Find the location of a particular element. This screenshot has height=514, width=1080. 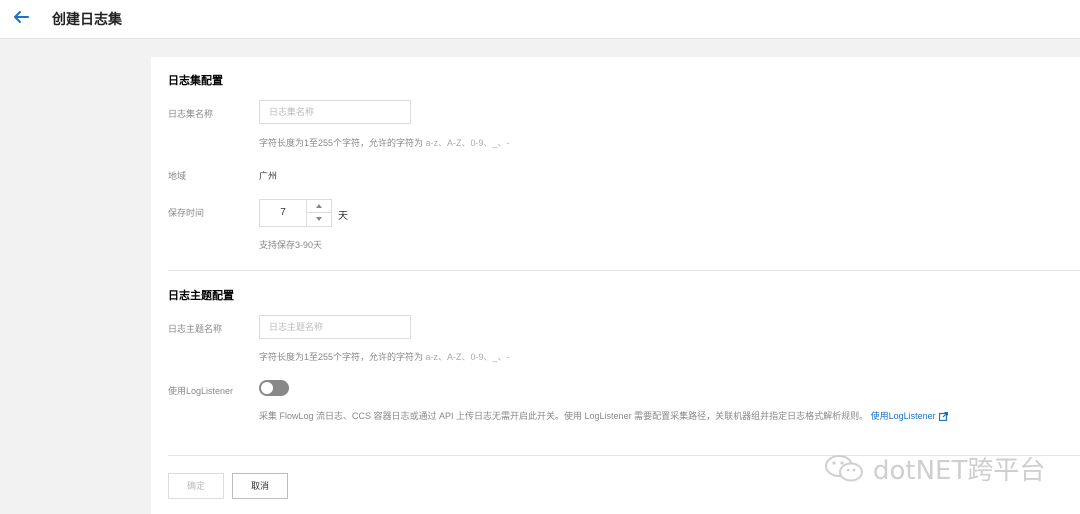

section-divider is located at coordinates (624, 270).